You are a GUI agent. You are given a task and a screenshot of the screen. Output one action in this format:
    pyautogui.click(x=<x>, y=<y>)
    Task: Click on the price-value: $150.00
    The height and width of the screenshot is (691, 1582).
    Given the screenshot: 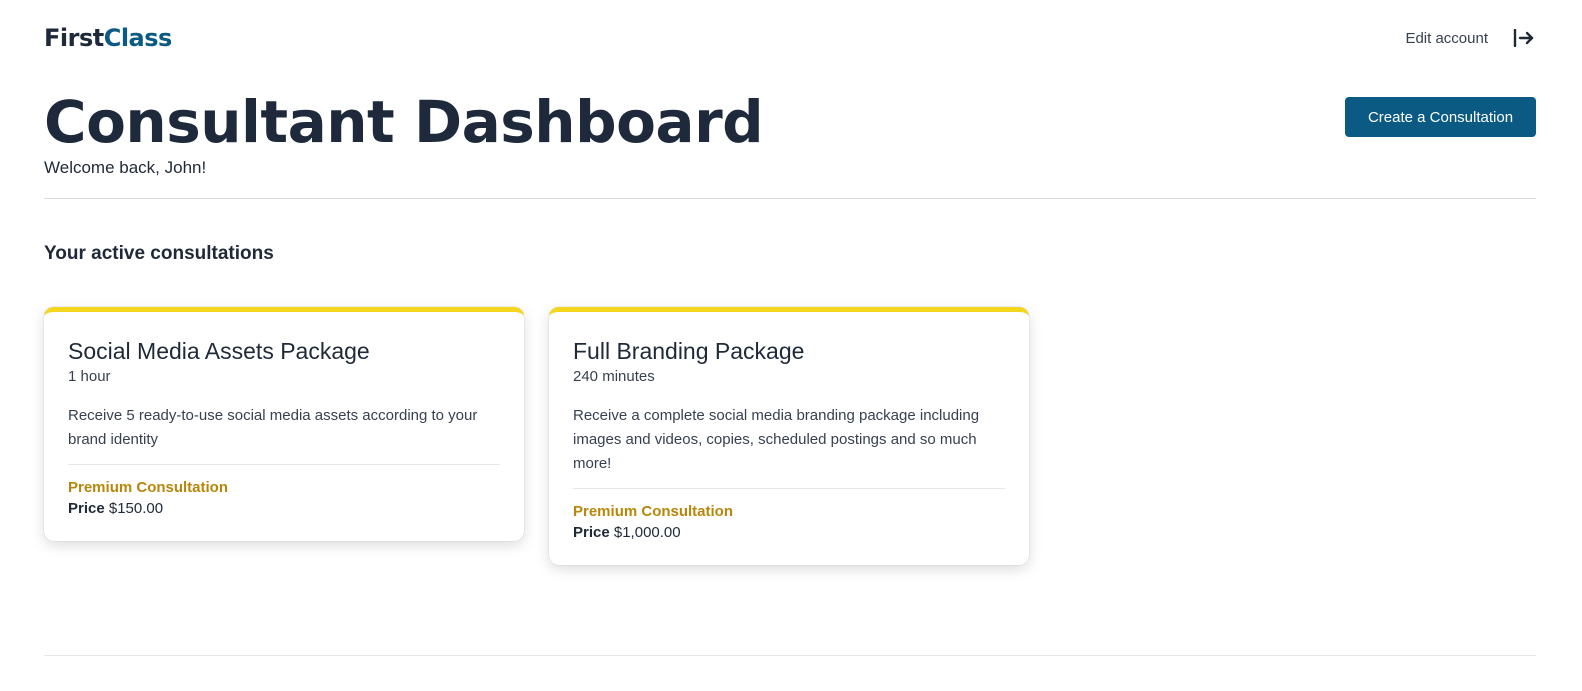 What is the action you would take?
    pyautogui.click(x=136, y=508)
    